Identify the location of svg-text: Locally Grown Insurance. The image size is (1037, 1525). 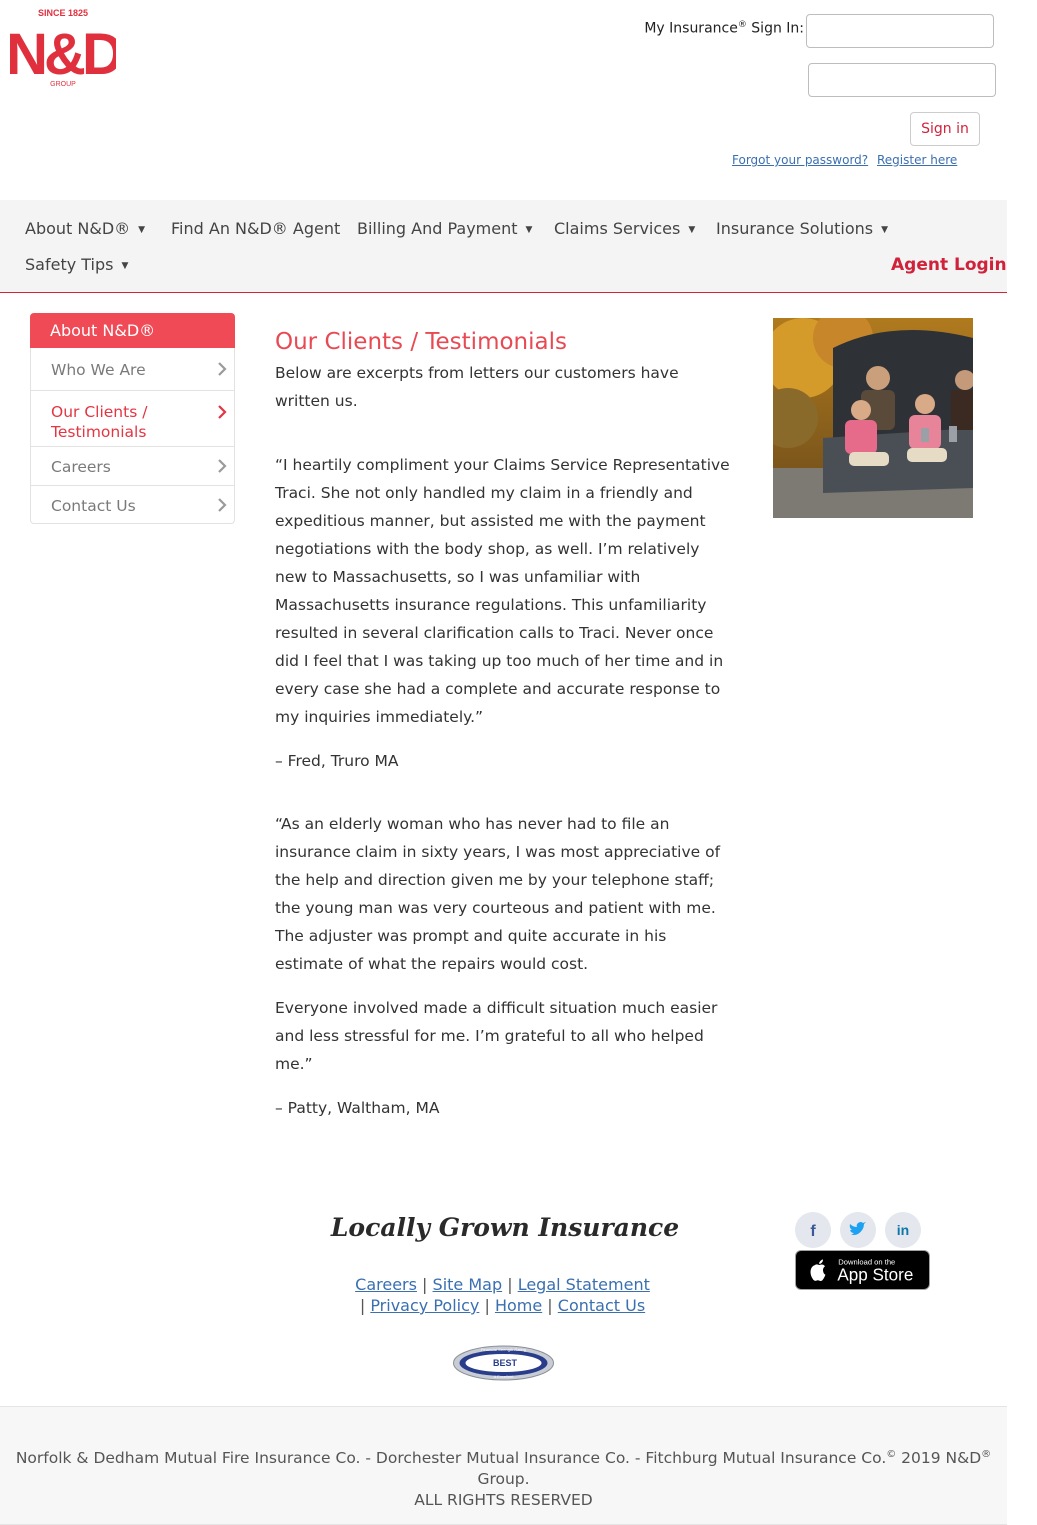
(504, 1227).